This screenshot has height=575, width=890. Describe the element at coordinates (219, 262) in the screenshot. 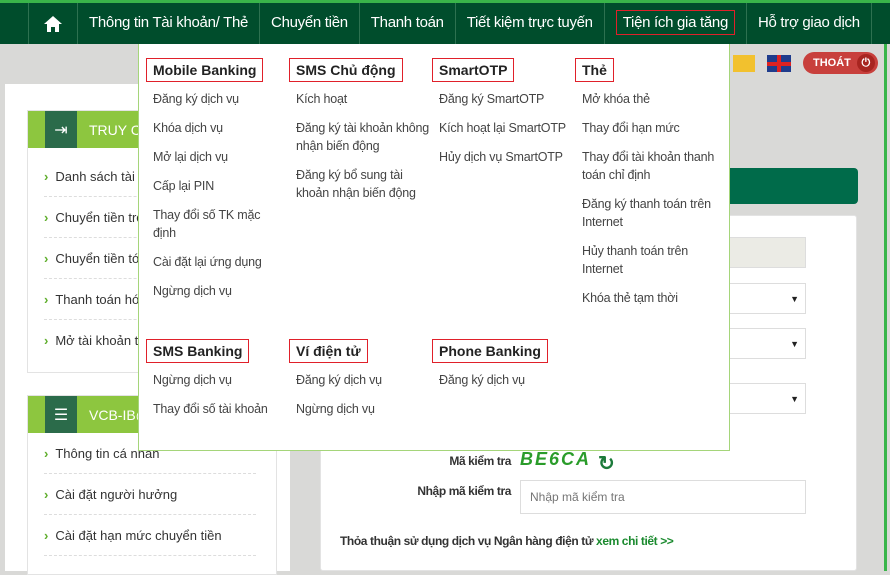

I see `menu-item: Cài đặt lại ứng dụng` at that location.